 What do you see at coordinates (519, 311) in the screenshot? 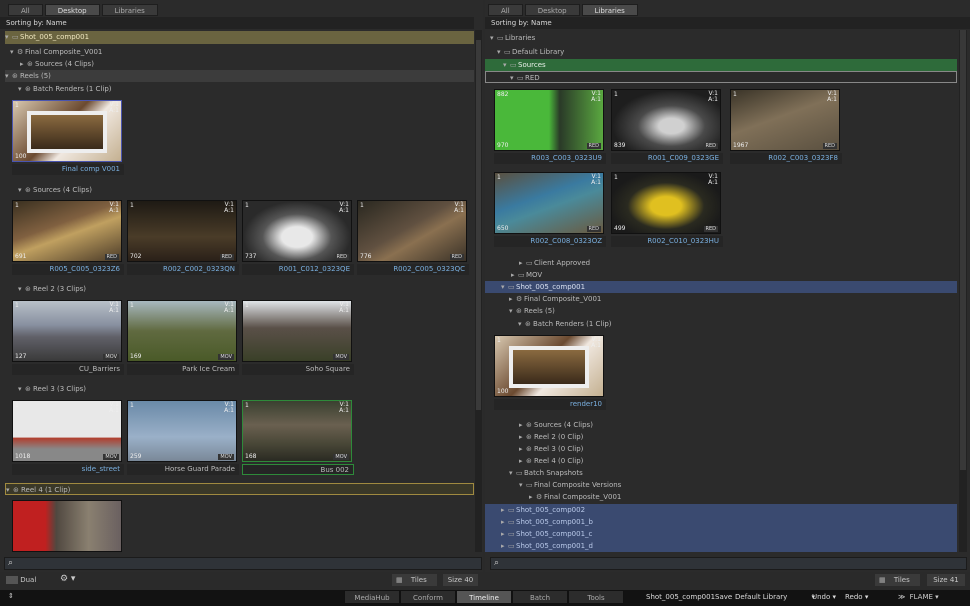
I see `reels-icon: ⊛` at bounding box center [519, 311].